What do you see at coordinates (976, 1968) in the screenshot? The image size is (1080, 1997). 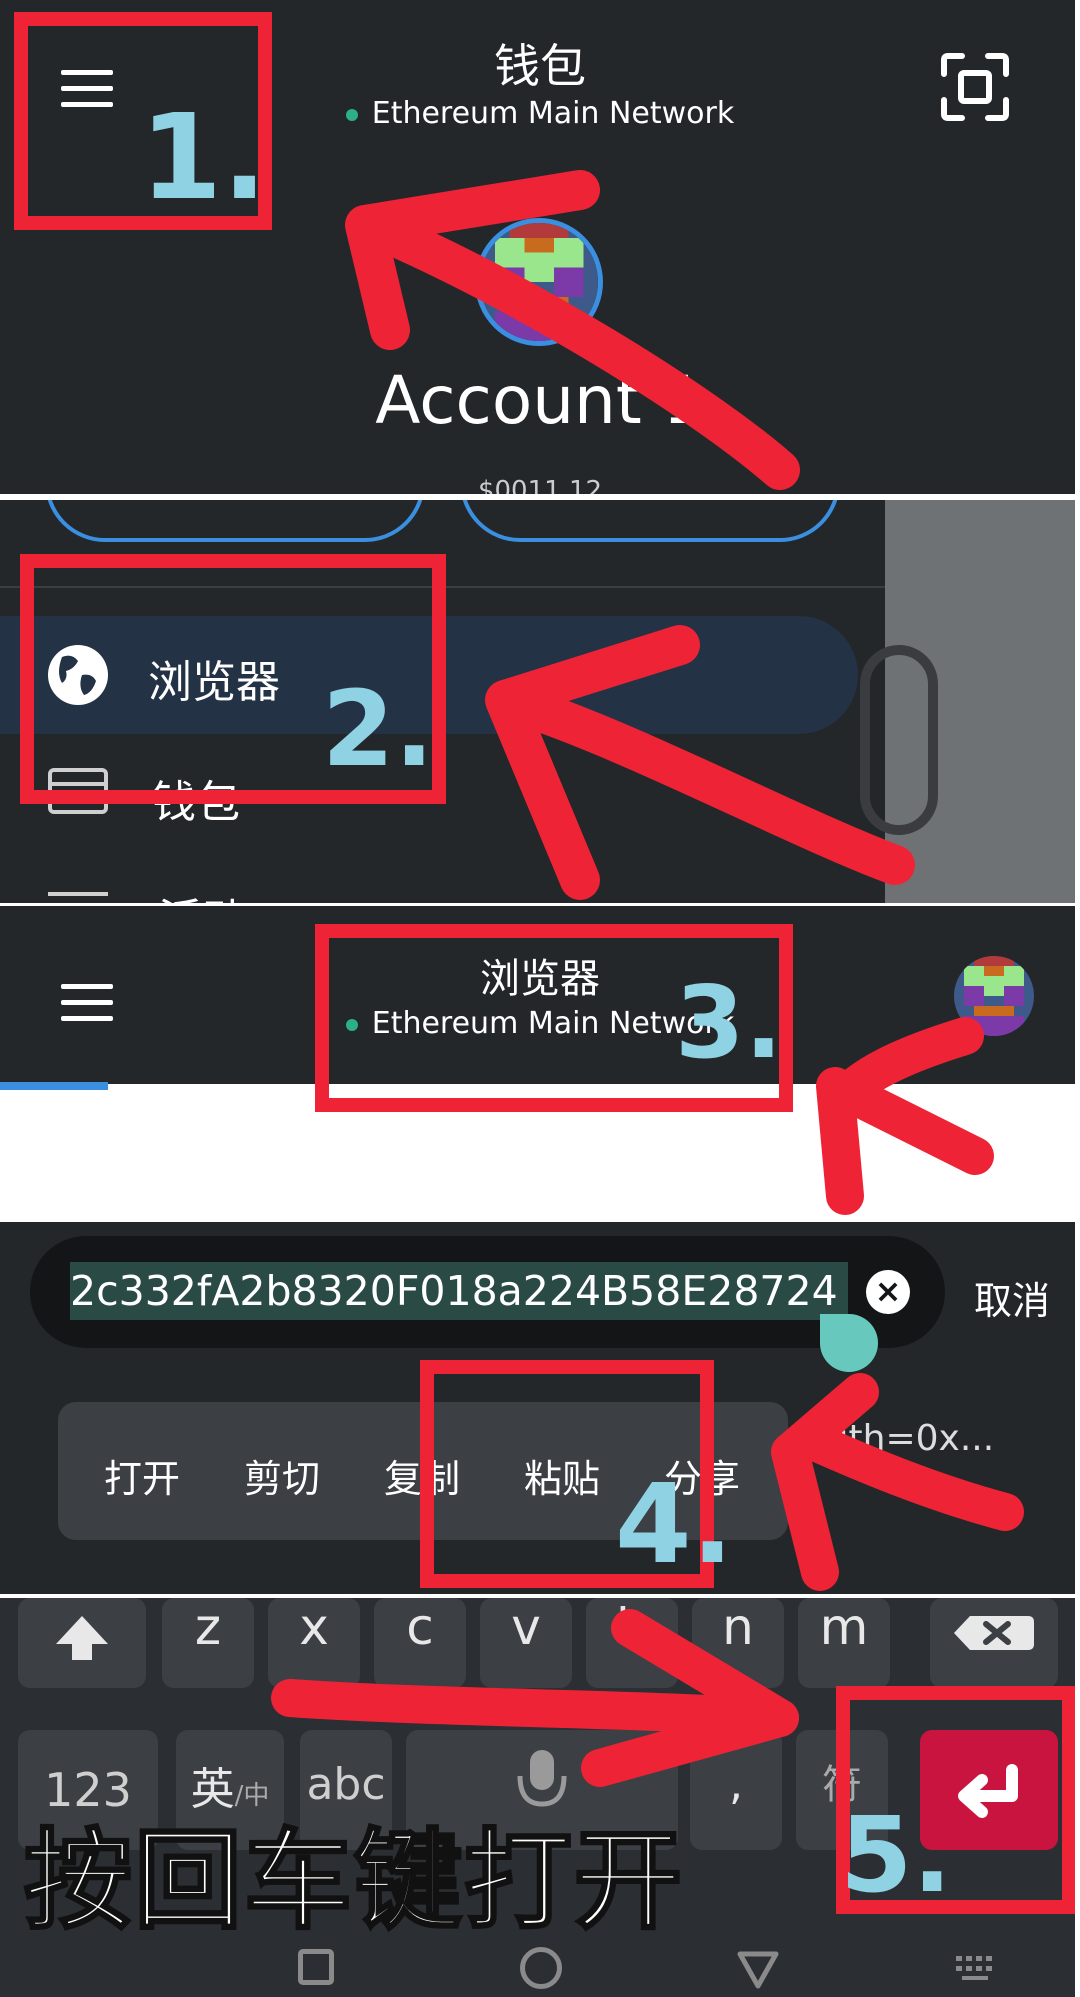 I see `keyboard-hide-icon` at bounding box center [976, 1968].